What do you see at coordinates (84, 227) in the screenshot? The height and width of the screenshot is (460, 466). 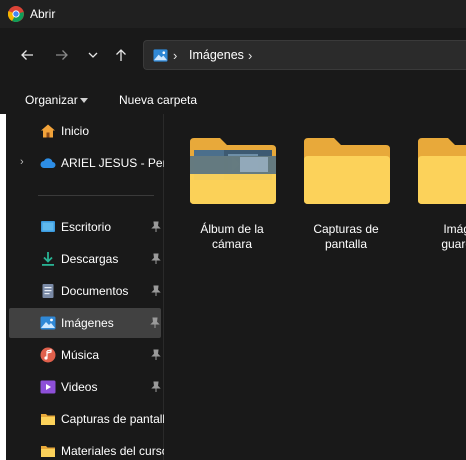 I see `sidebar-item-escritorio: Escritorio` at bounding box center [84, 227].